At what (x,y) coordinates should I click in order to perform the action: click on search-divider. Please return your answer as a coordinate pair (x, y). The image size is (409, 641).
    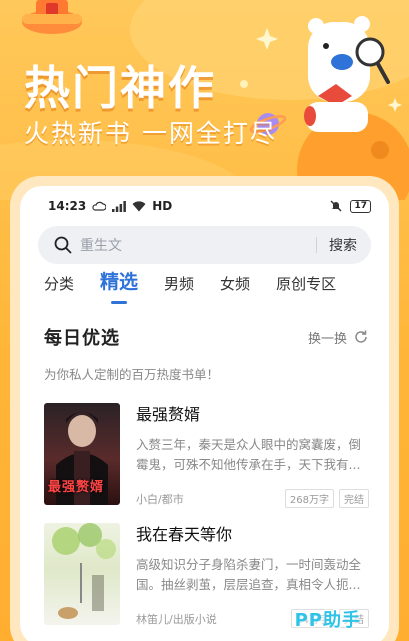
    Looking at the image, I should click on (316, 245).